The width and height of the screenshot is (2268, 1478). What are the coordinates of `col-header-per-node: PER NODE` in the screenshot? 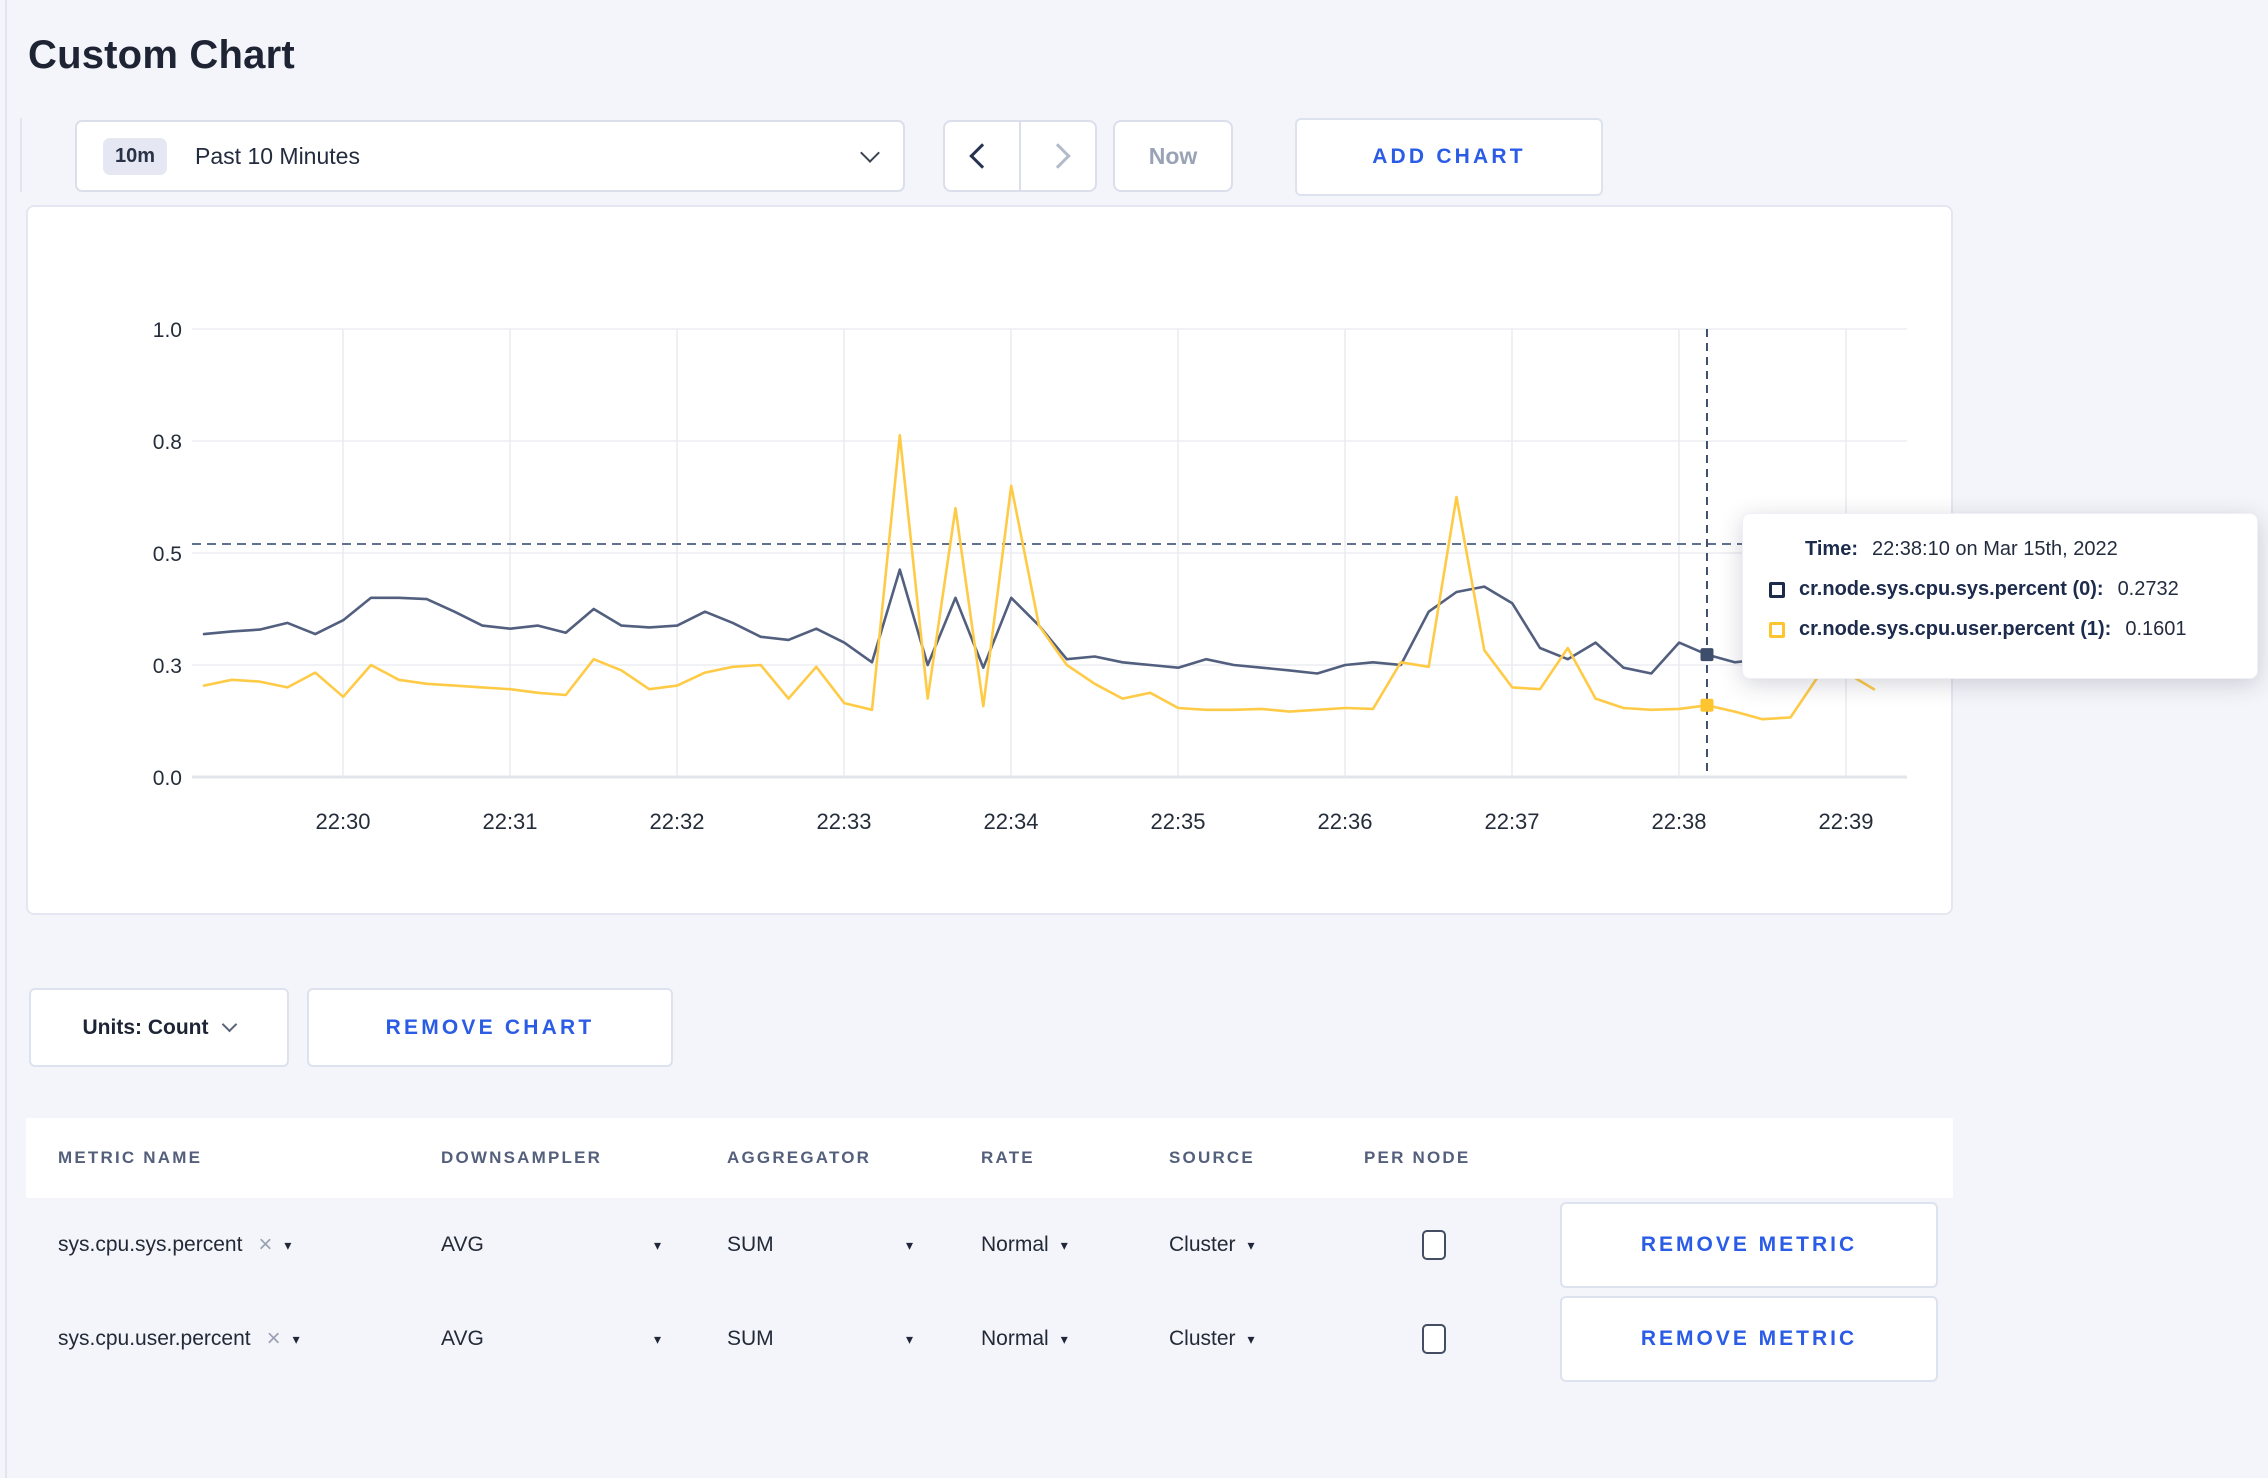 It's located at (1417, 1157).